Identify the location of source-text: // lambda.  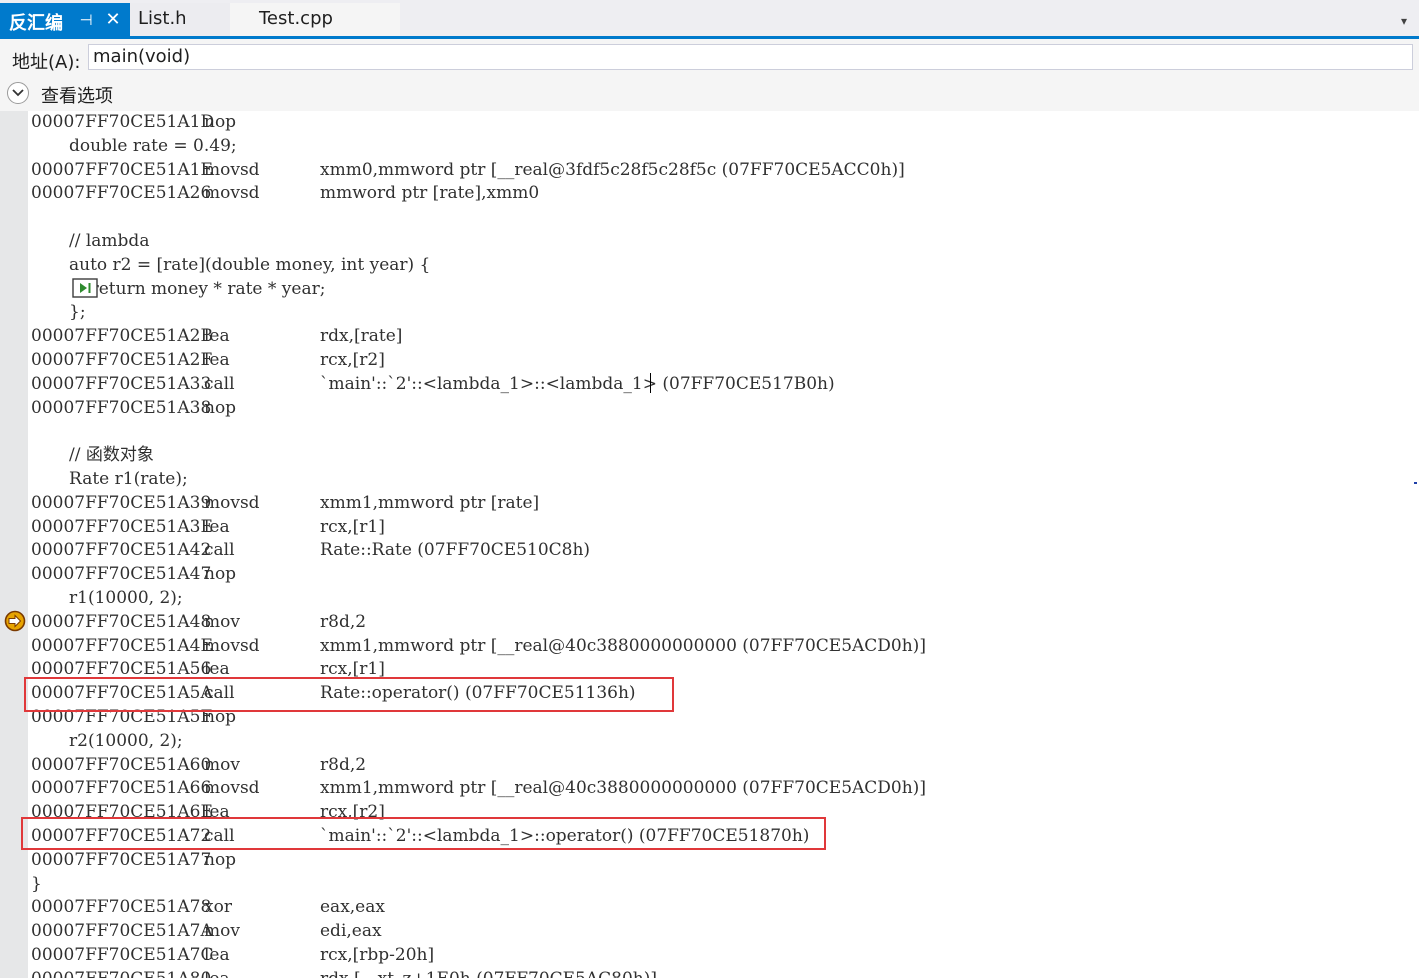
(109, 241).